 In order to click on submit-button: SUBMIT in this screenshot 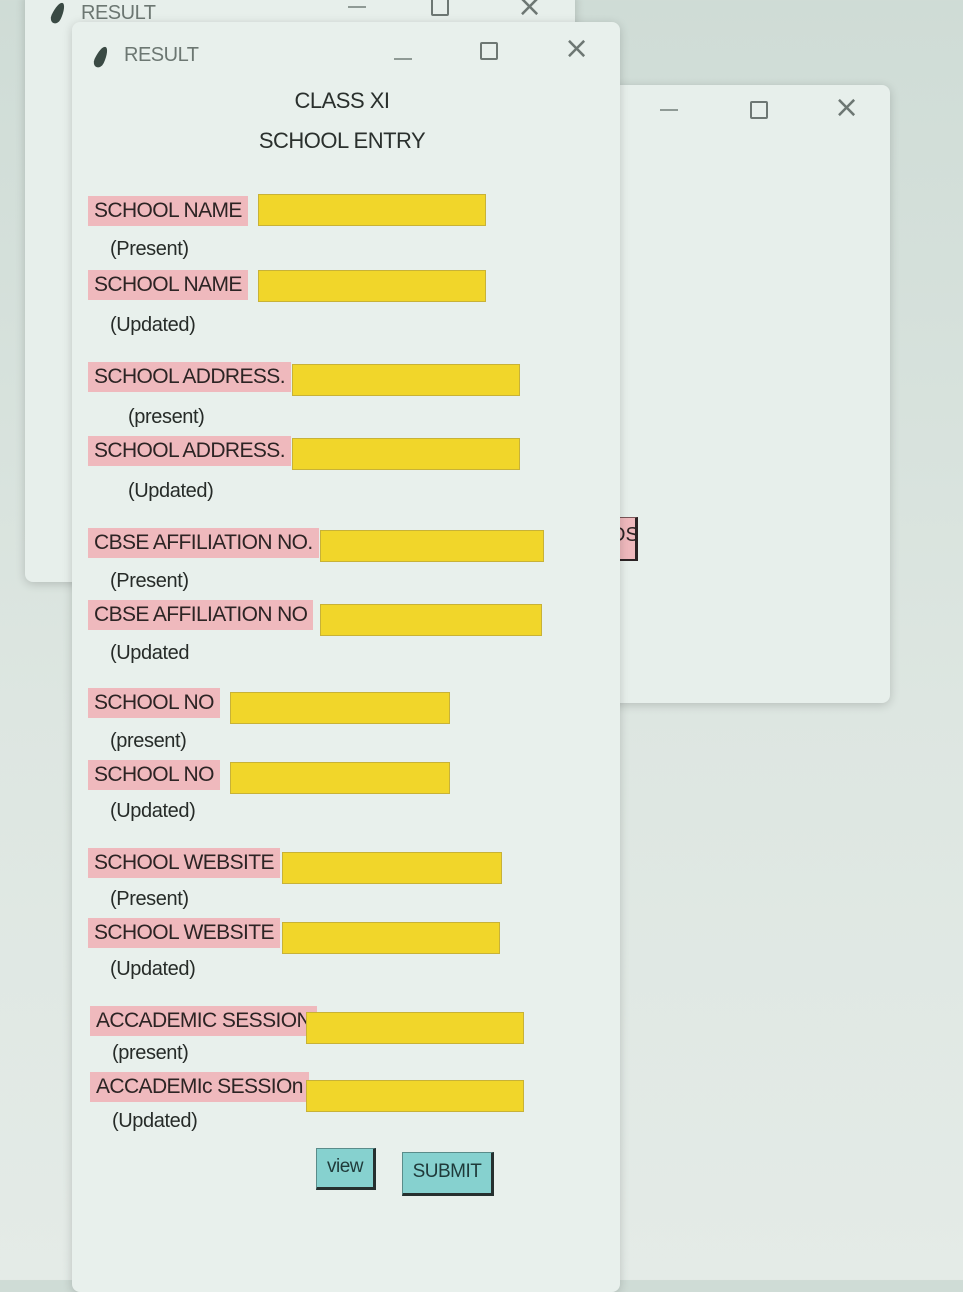, I will do `click(448, 1174)`.